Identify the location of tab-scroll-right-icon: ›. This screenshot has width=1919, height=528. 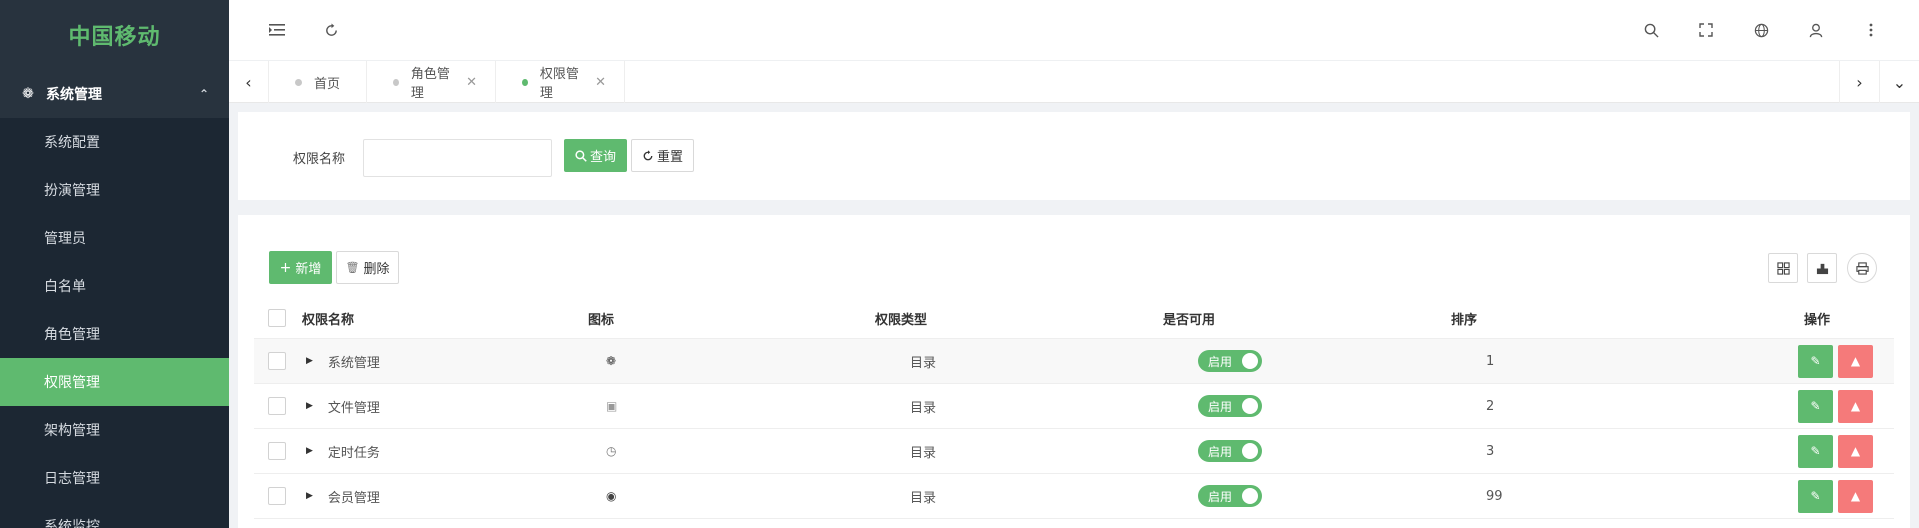
(1859, 82).